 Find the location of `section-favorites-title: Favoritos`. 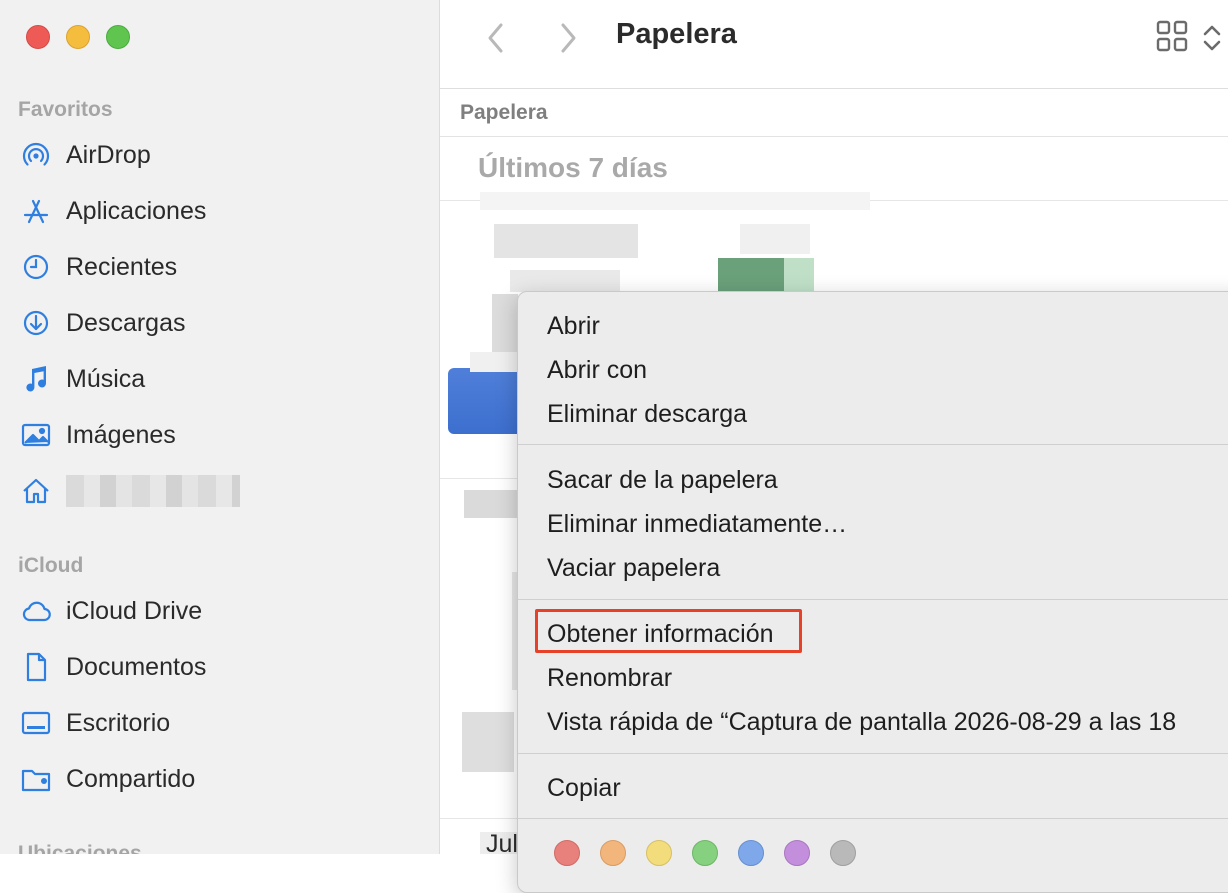

section-favorites-title: Favoritos is located at coordinates (65, 109).